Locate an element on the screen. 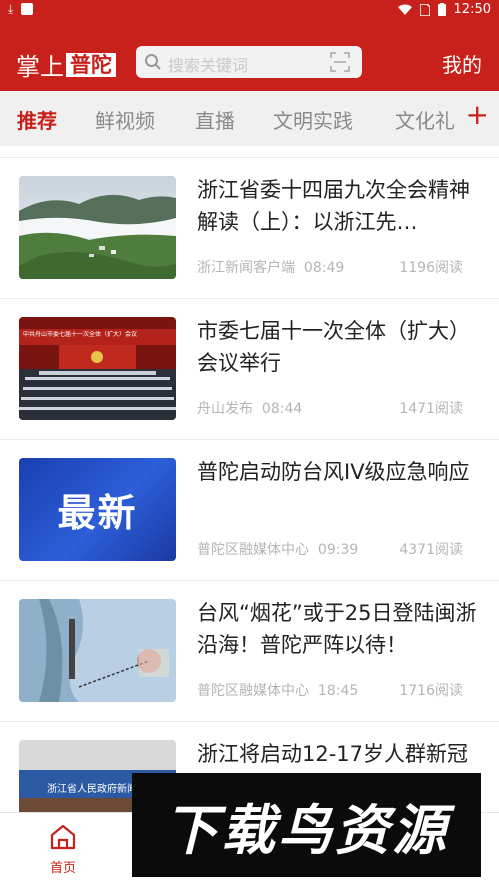 The width and height of the screenshot is (499, 888). mine-button: 我的 is located at coordinates (462, 63).